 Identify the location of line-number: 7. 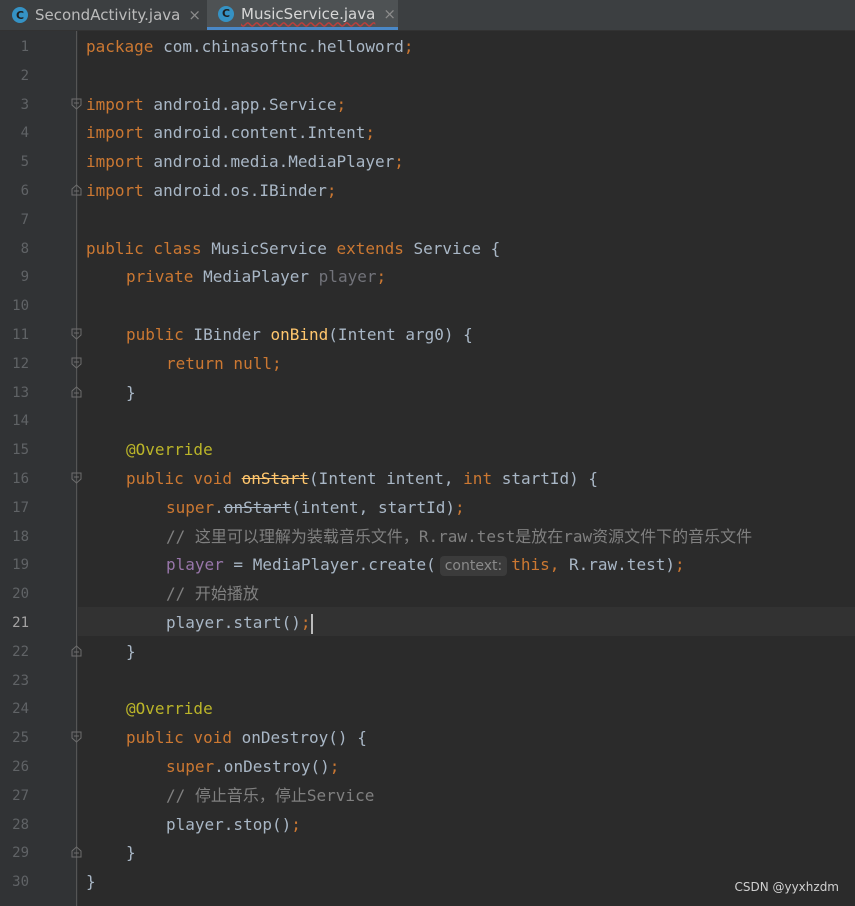
(24, 219).